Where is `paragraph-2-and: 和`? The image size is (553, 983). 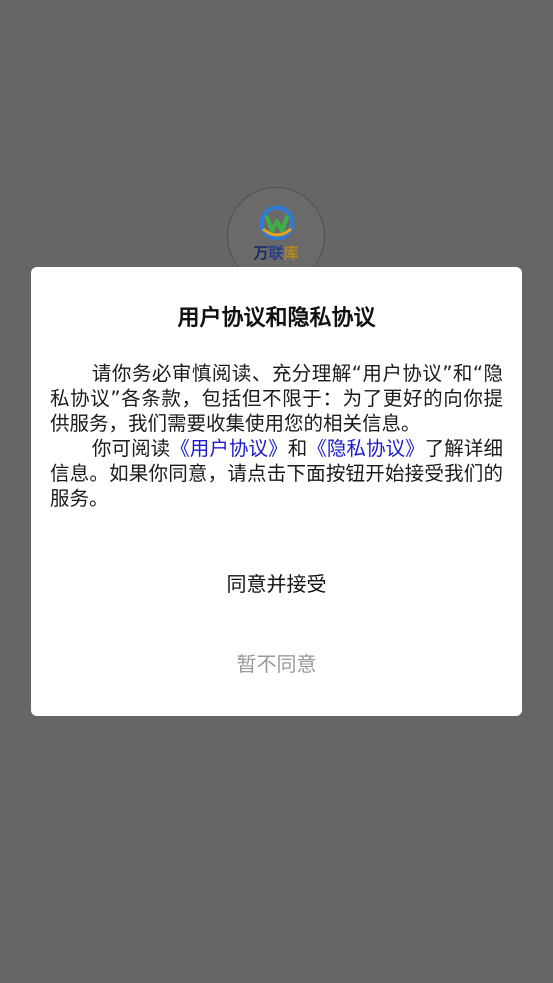 paragraph-2-and: 和 is located at coordinates (297, 448).